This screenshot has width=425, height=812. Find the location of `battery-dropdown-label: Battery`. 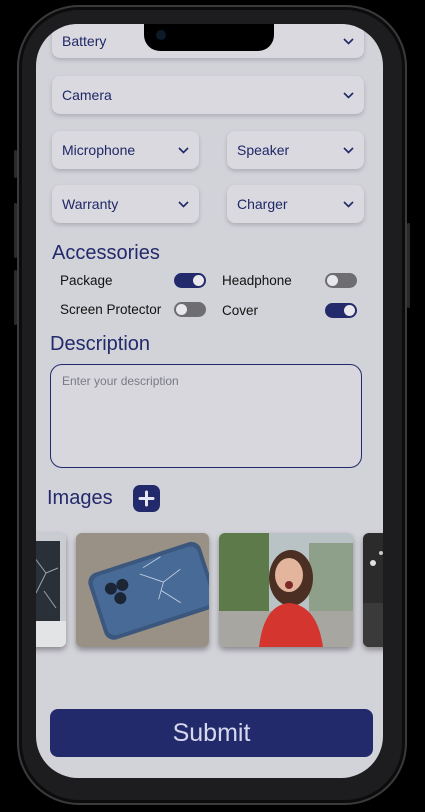

battery-dropdown-label: Battery is located at coordinates (84, 41).